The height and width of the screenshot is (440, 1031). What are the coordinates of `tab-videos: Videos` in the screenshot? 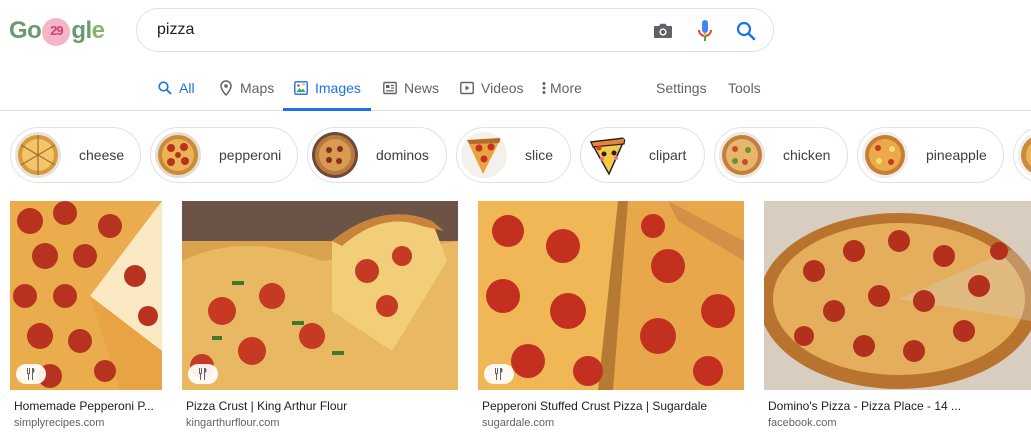 It's located at (491, 91).